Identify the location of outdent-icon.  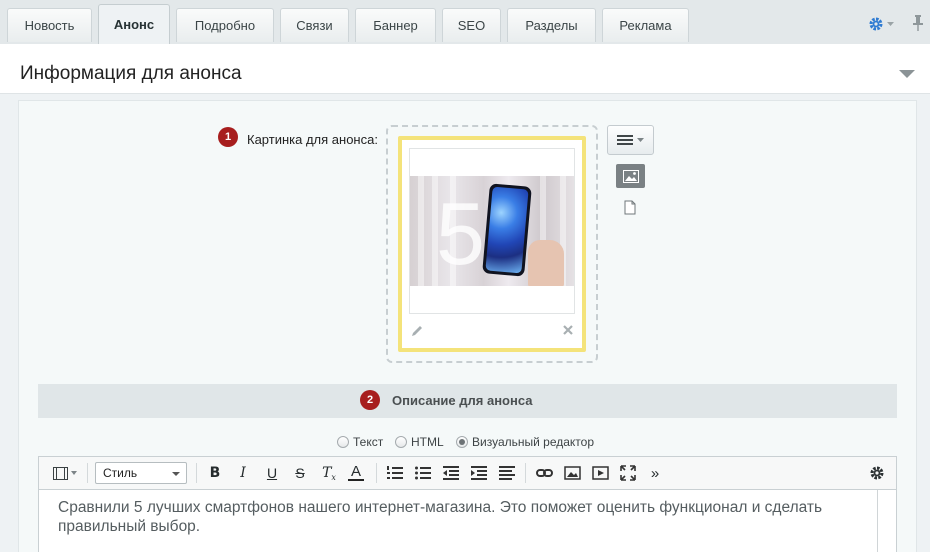
(451, 473).